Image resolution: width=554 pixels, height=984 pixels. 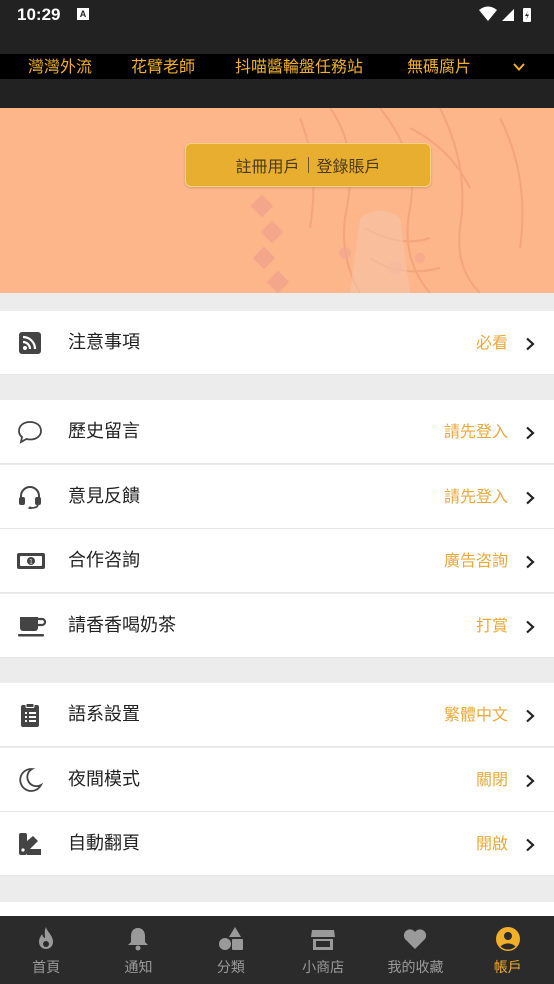 I want to click on chat-bubble-icon, so click(x=30, y=432).